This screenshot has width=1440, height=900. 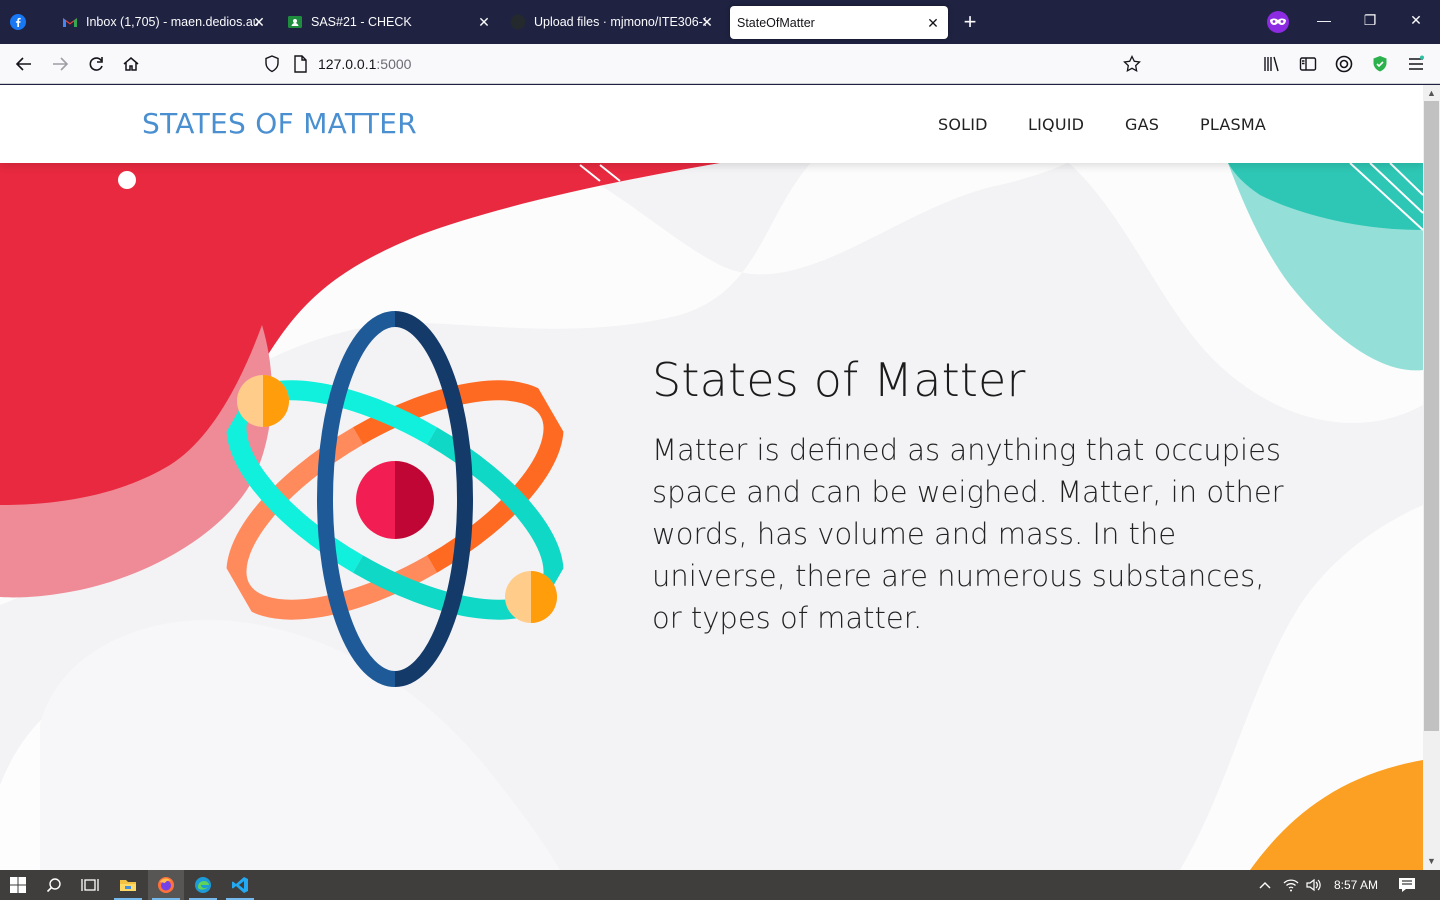 I want to click on nav-link-liquid: LIQUID, so click(x=1056, y=124).